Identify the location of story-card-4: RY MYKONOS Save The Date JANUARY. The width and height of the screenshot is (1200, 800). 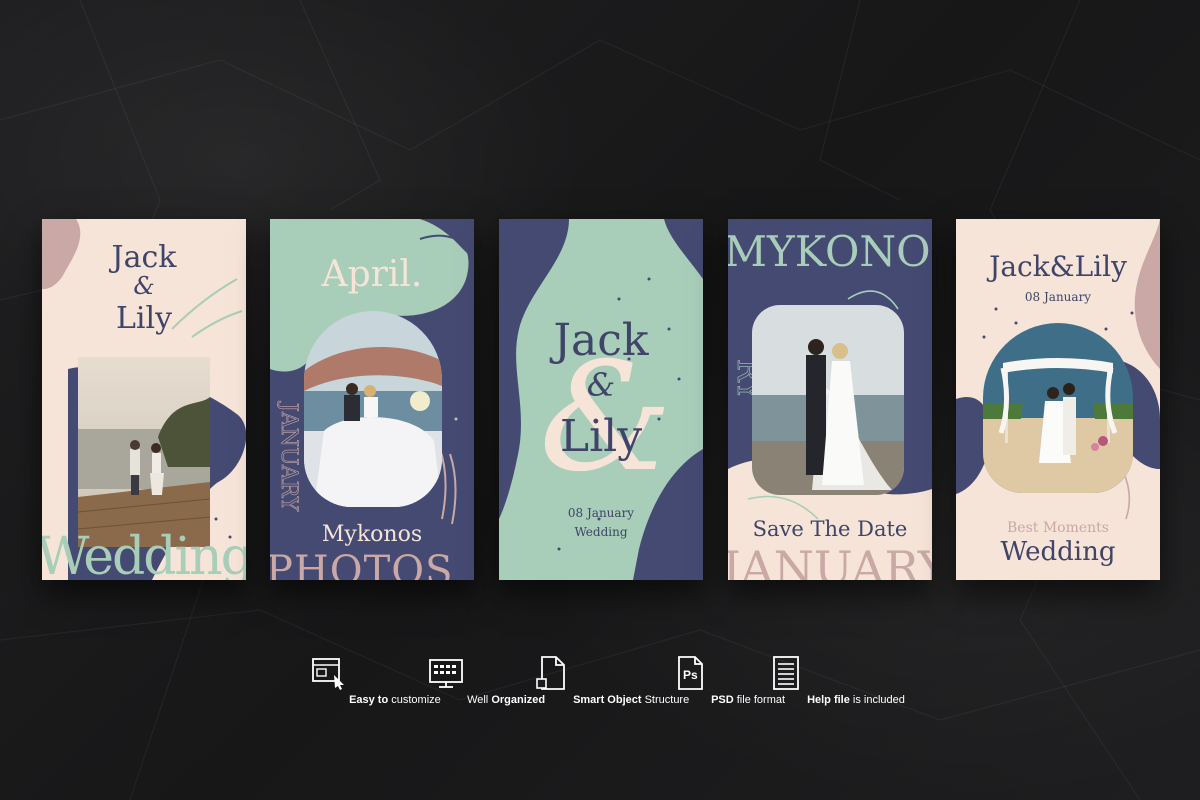
(830, 399).